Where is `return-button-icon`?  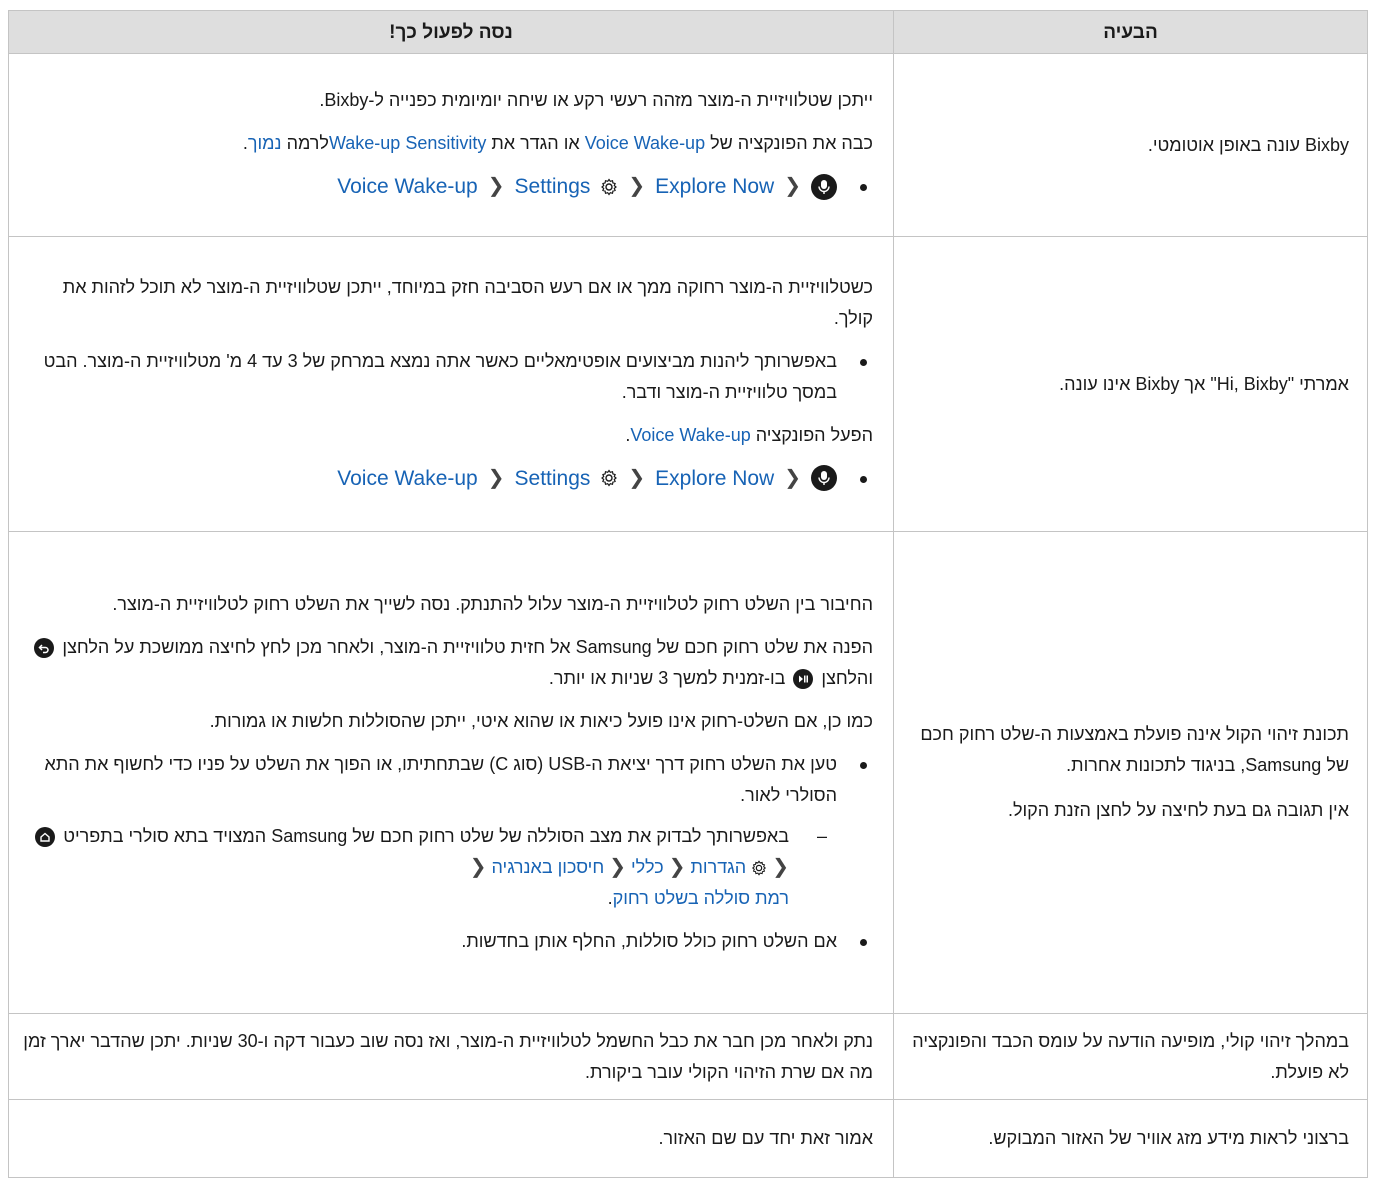
return-button-icon is located at coordinates (44, 647).